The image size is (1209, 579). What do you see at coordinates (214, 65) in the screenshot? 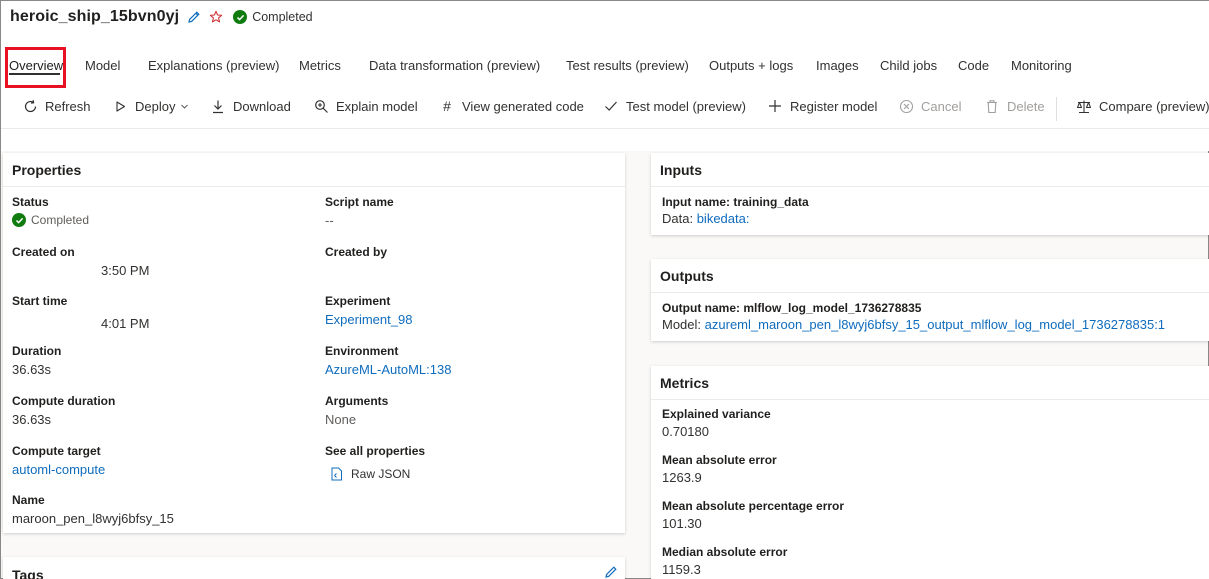
I see `tab-explanations: Explanations (preview)` at bounding box center [214, 65].